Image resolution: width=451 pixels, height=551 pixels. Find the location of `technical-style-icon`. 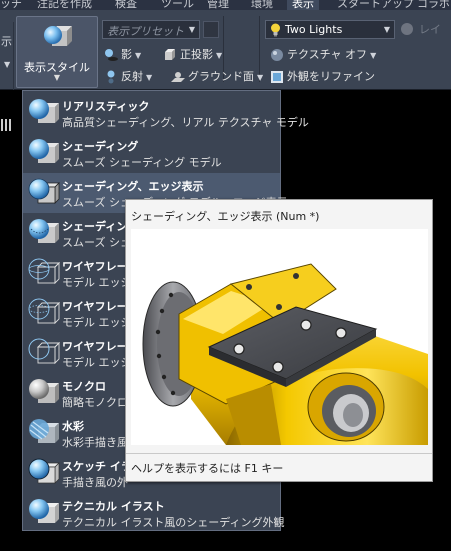

technical-style-icon is located at coordinates (44, 511).